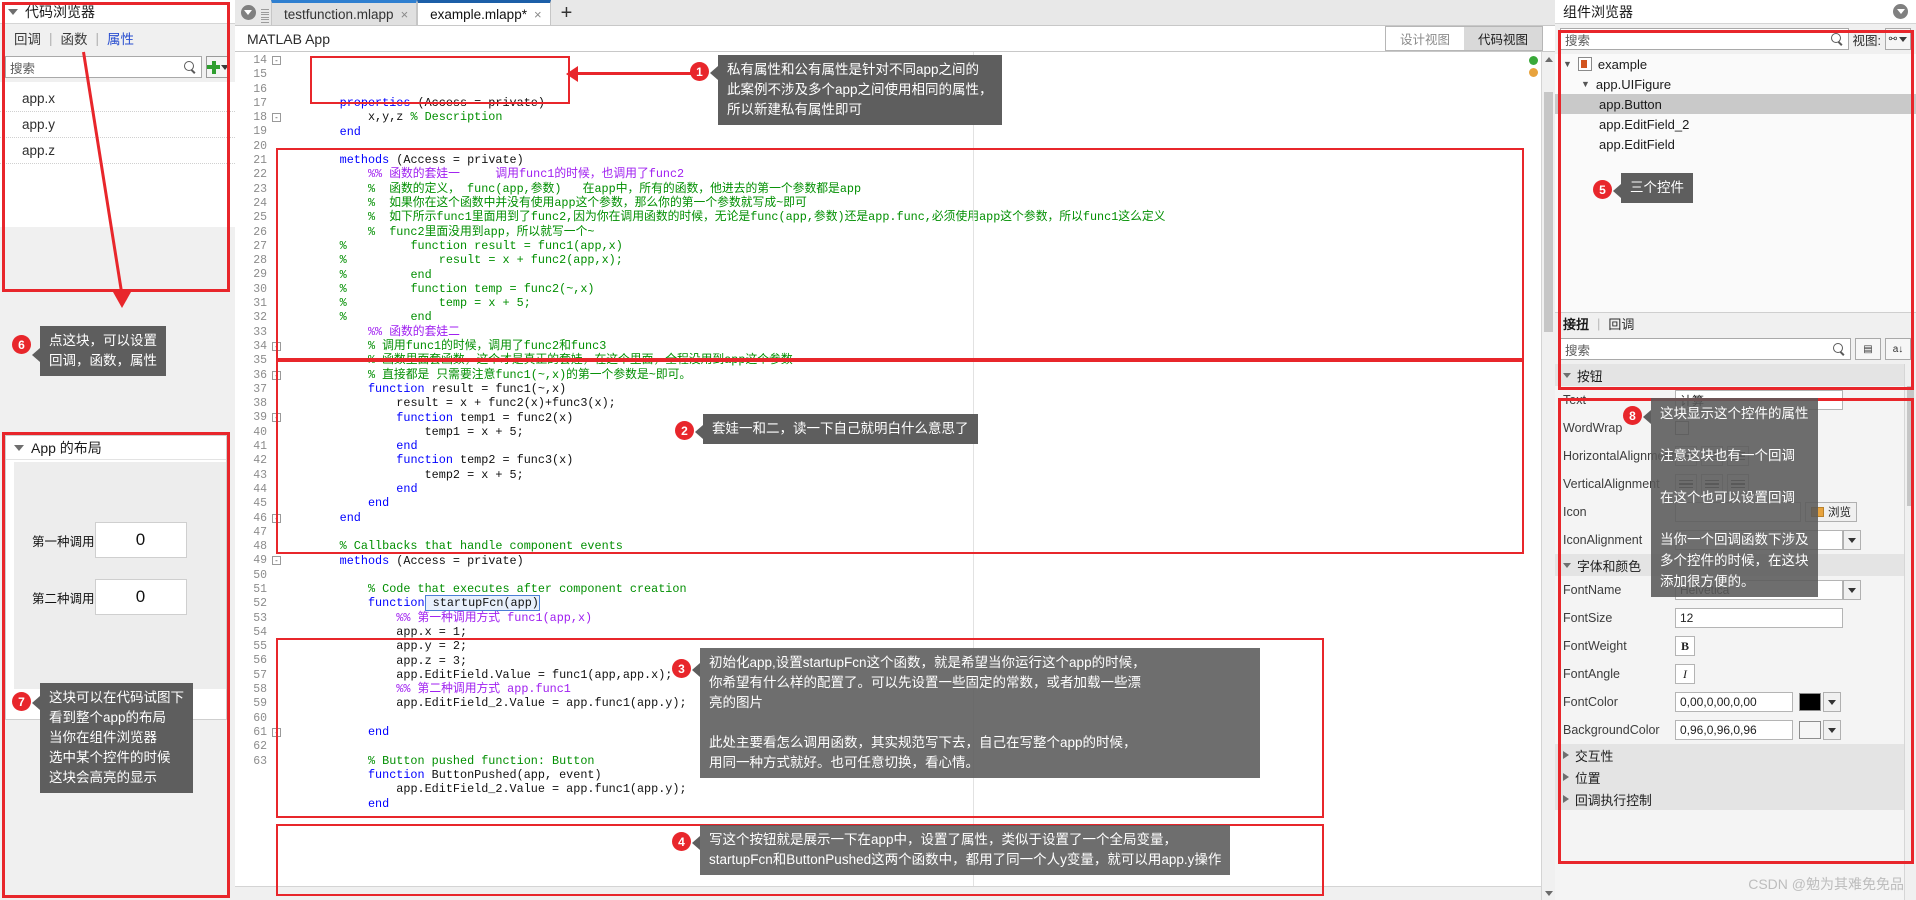  What do you see at coordinates (1868, 349) in the screenshot?
I see `group-view-button: ▤` at bounding box center [1868, 349].